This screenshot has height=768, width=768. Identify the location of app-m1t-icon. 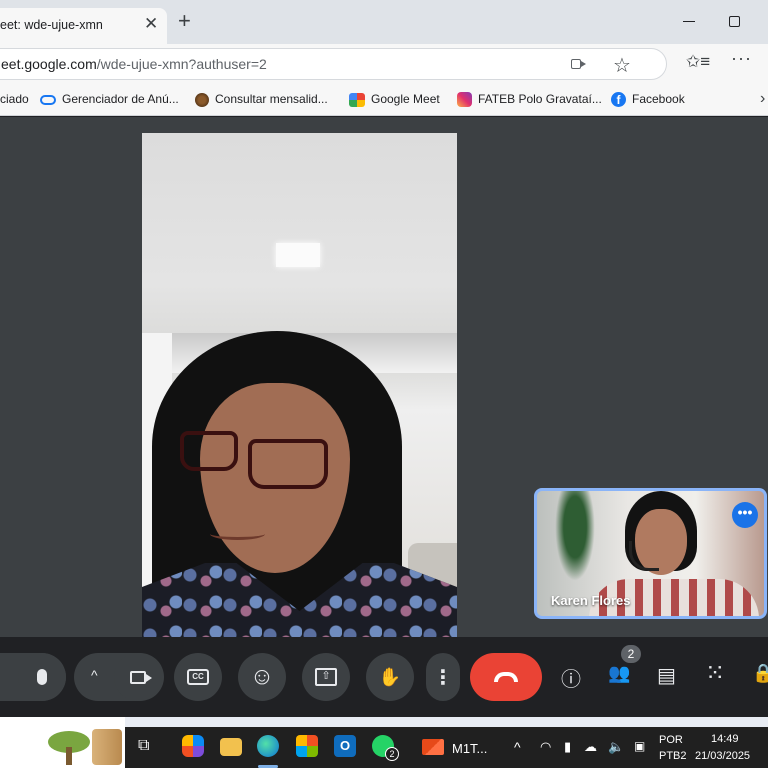
(433, 747).